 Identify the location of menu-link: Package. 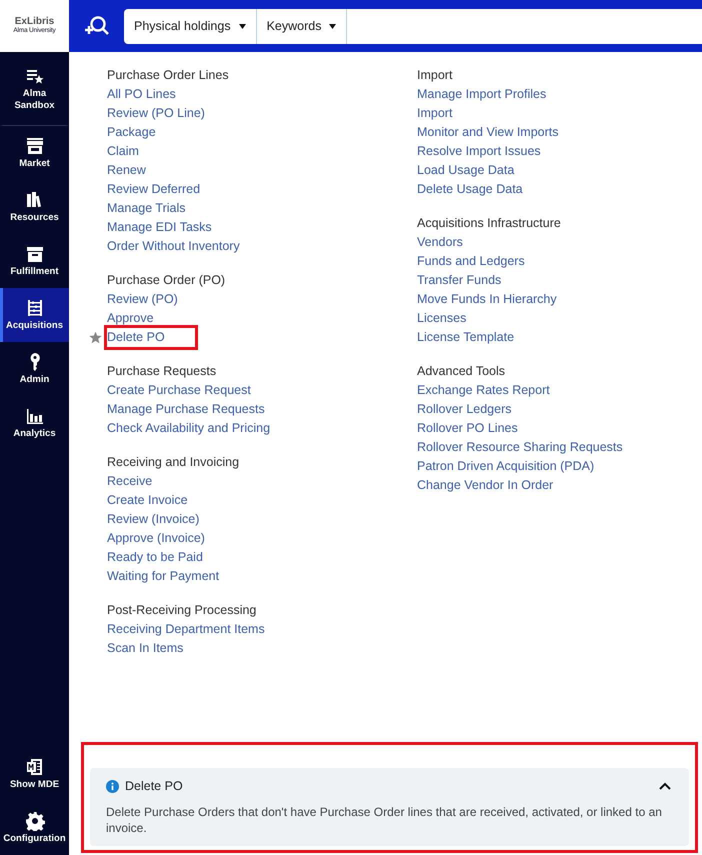
(131, 132).